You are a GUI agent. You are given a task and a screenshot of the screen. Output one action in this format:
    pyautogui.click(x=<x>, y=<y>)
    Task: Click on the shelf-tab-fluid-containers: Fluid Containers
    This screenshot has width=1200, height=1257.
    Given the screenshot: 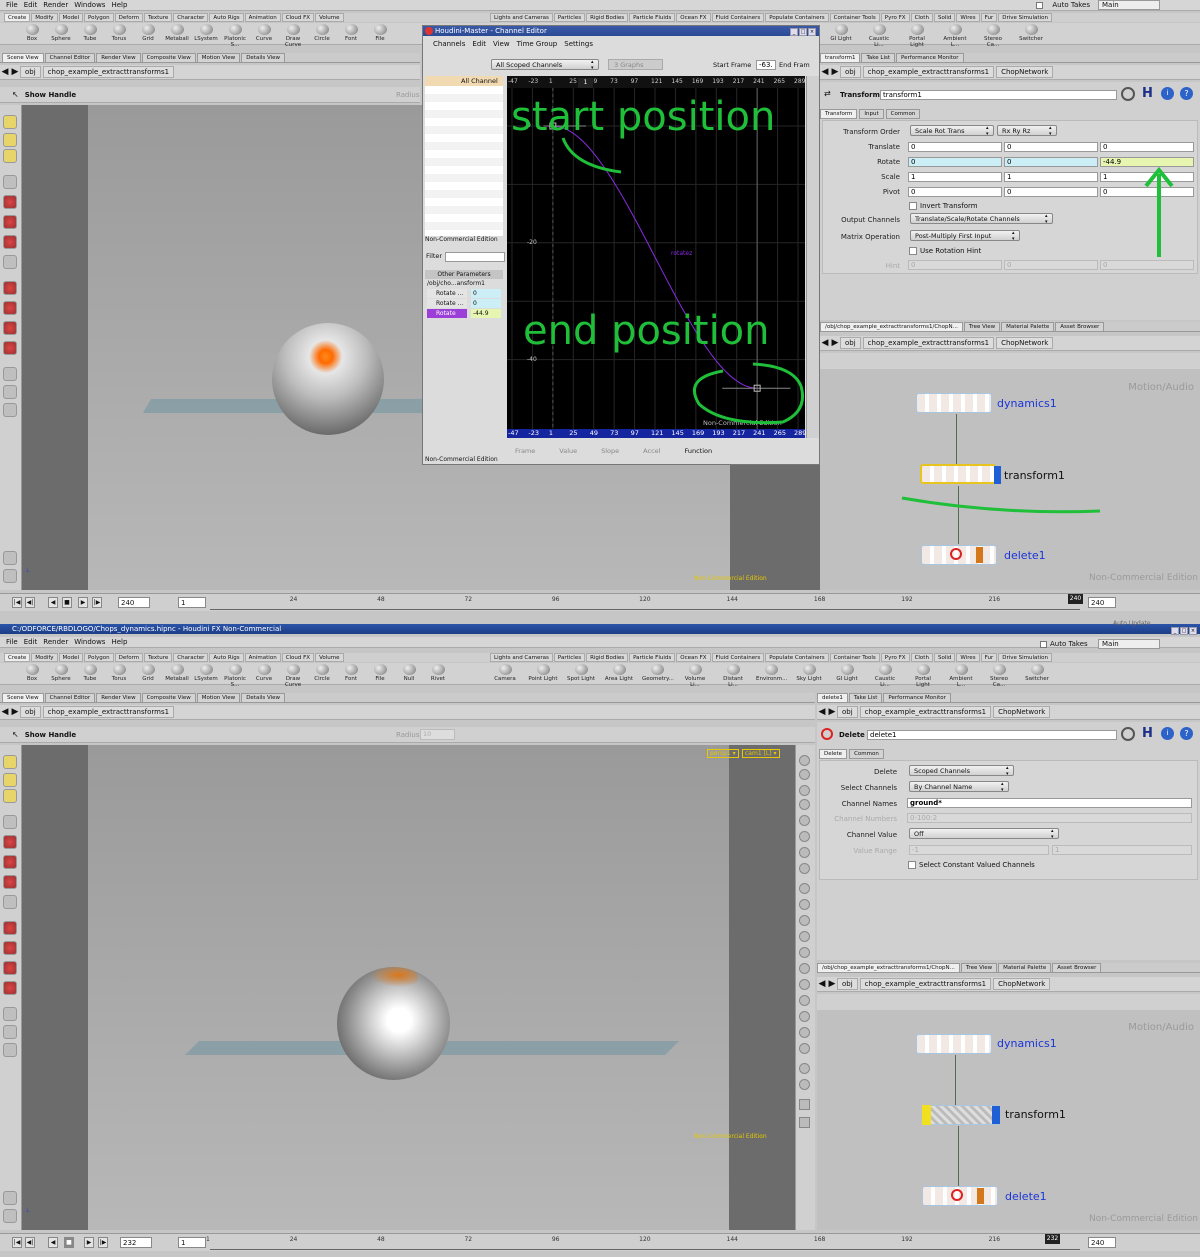 What is the action you would take?
    pyautogui.click(x=738, y=657)
    